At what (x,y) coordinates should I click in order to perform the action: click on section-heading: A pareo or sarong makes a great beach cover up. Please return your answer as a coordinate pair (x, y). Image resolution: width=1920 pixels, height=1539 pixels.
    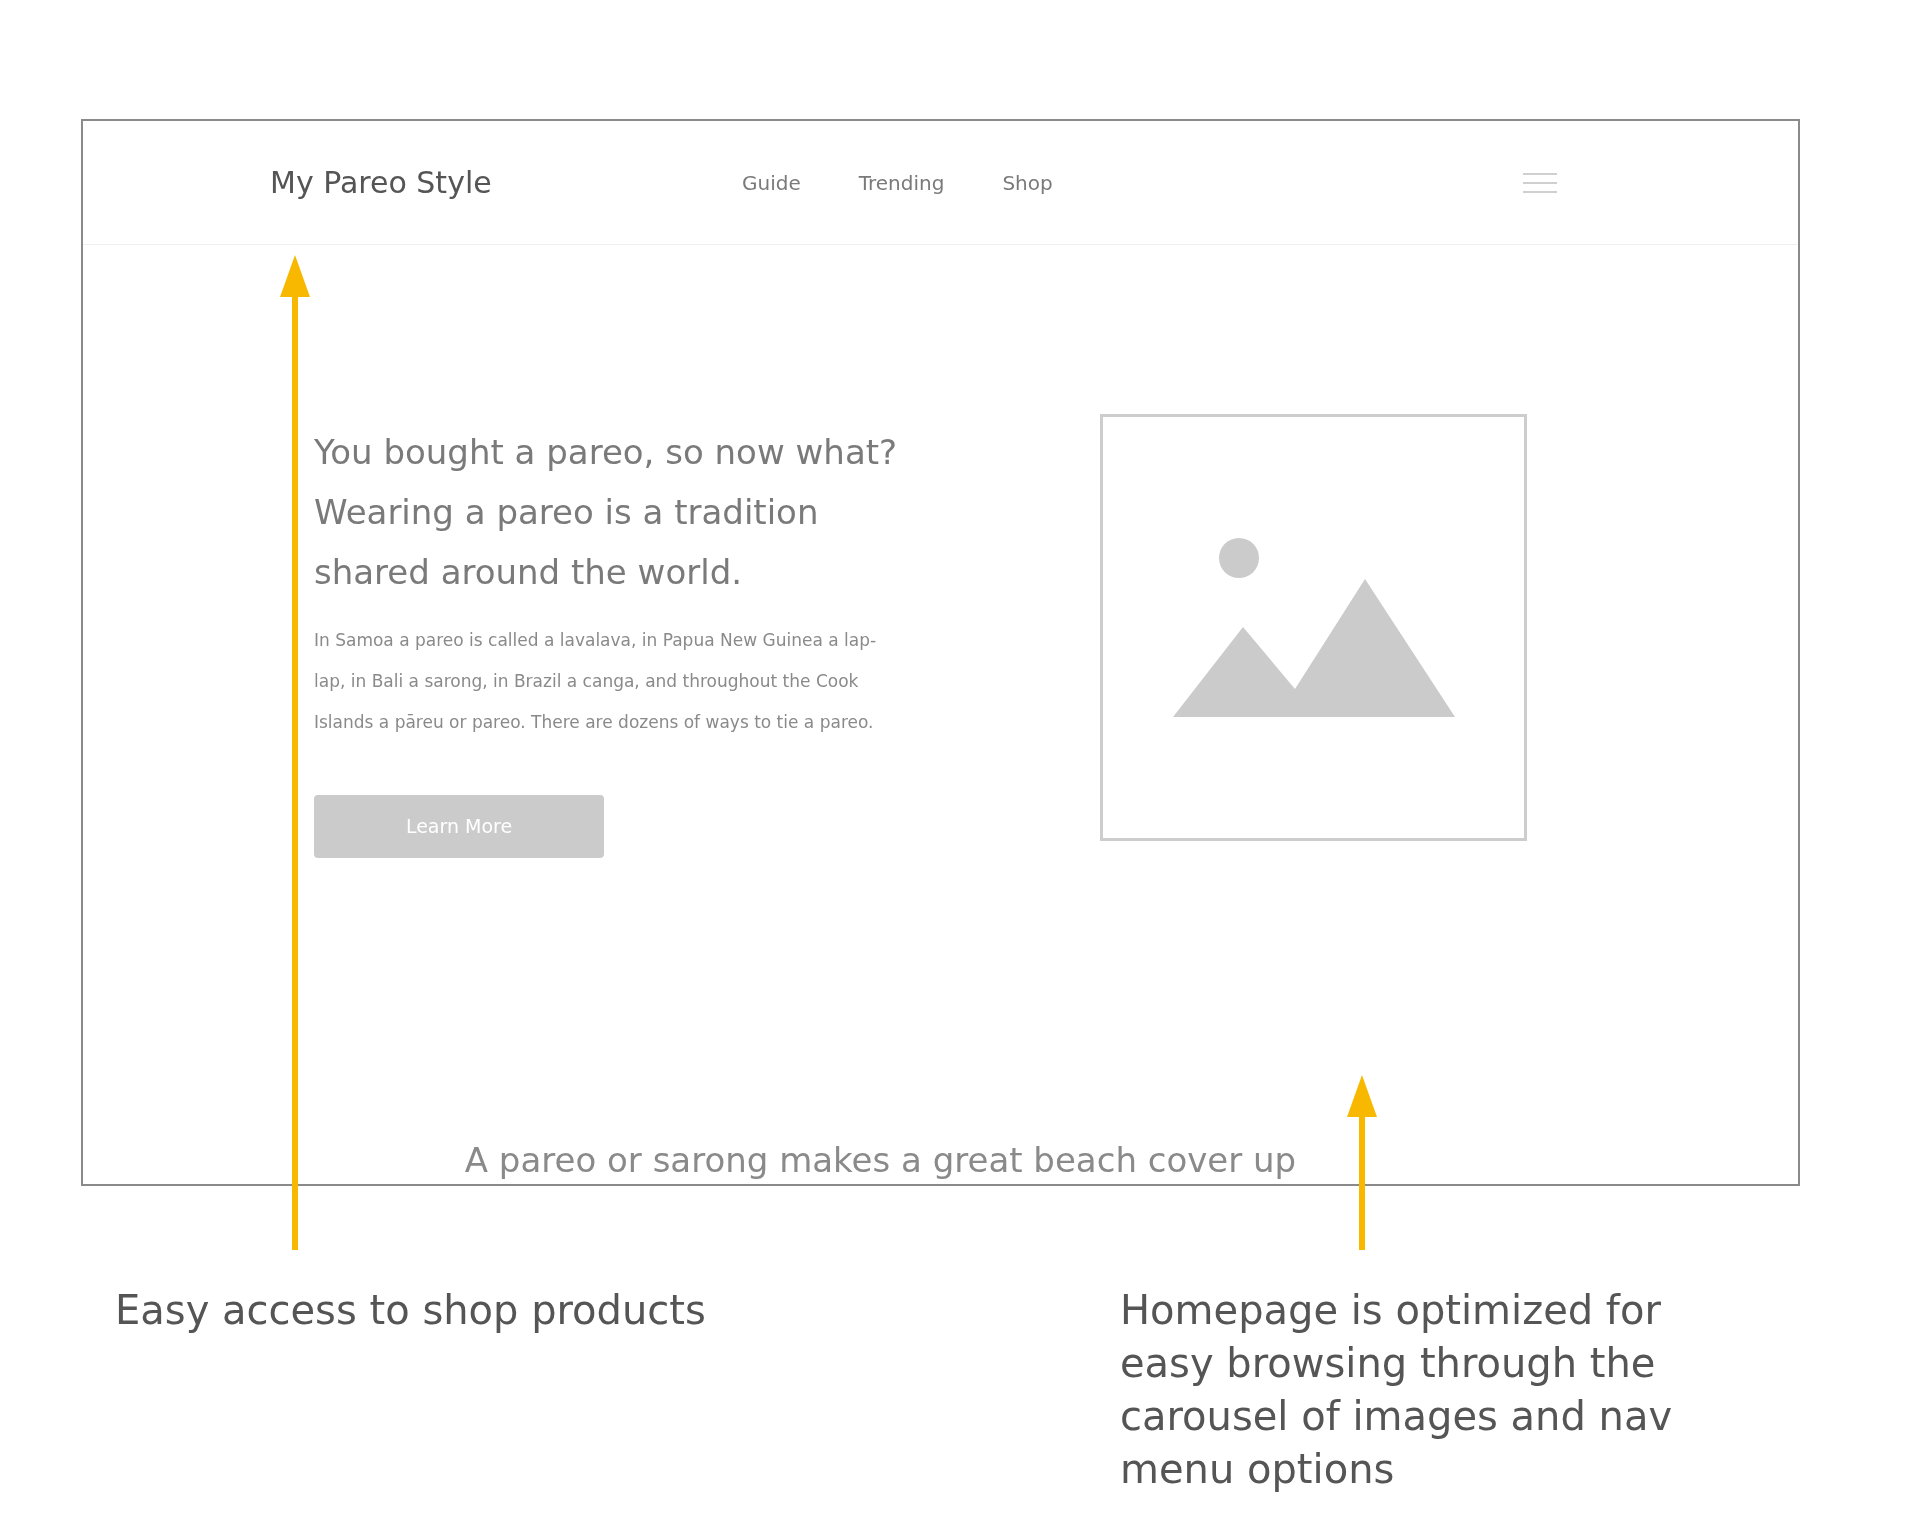
    Looking at the image, I should click on (881, 1161).